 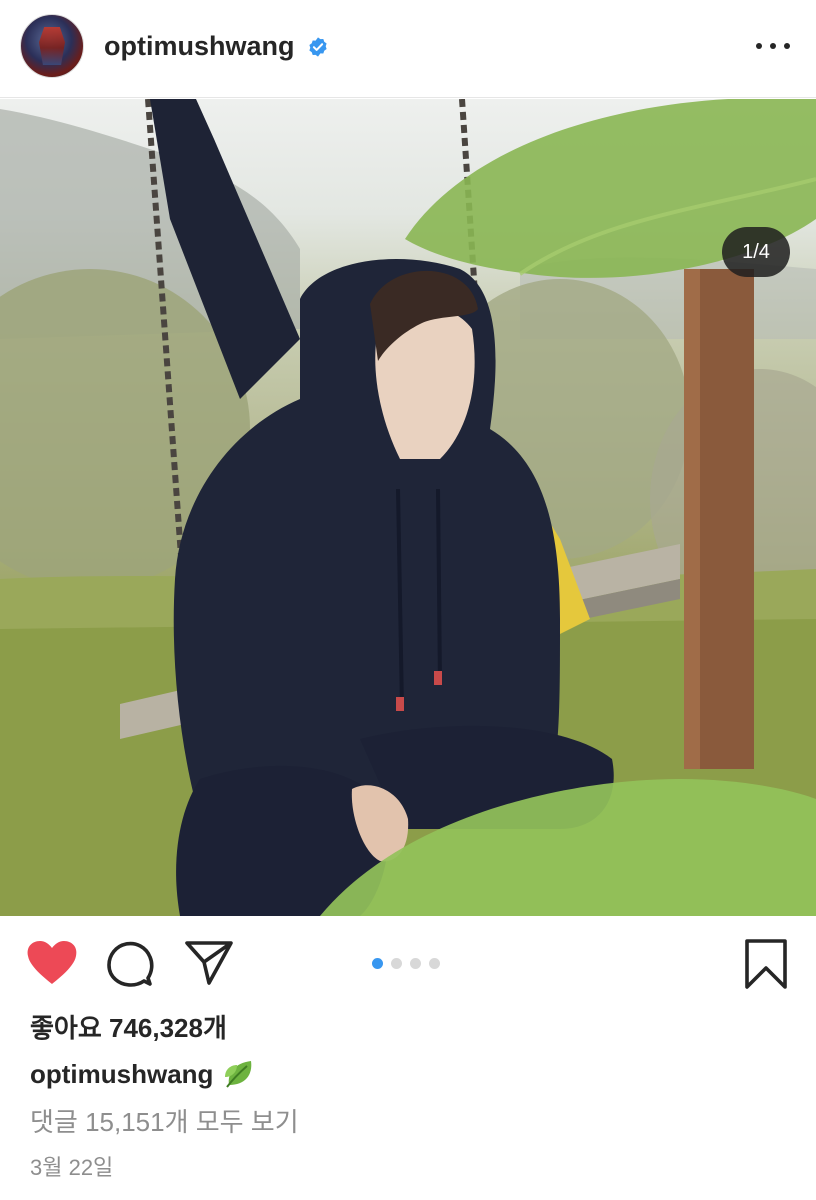 What do you see at coordinates (318, 47) in the screenshot?
I see `verified-badge-icon` at bounding box center [318, 47].